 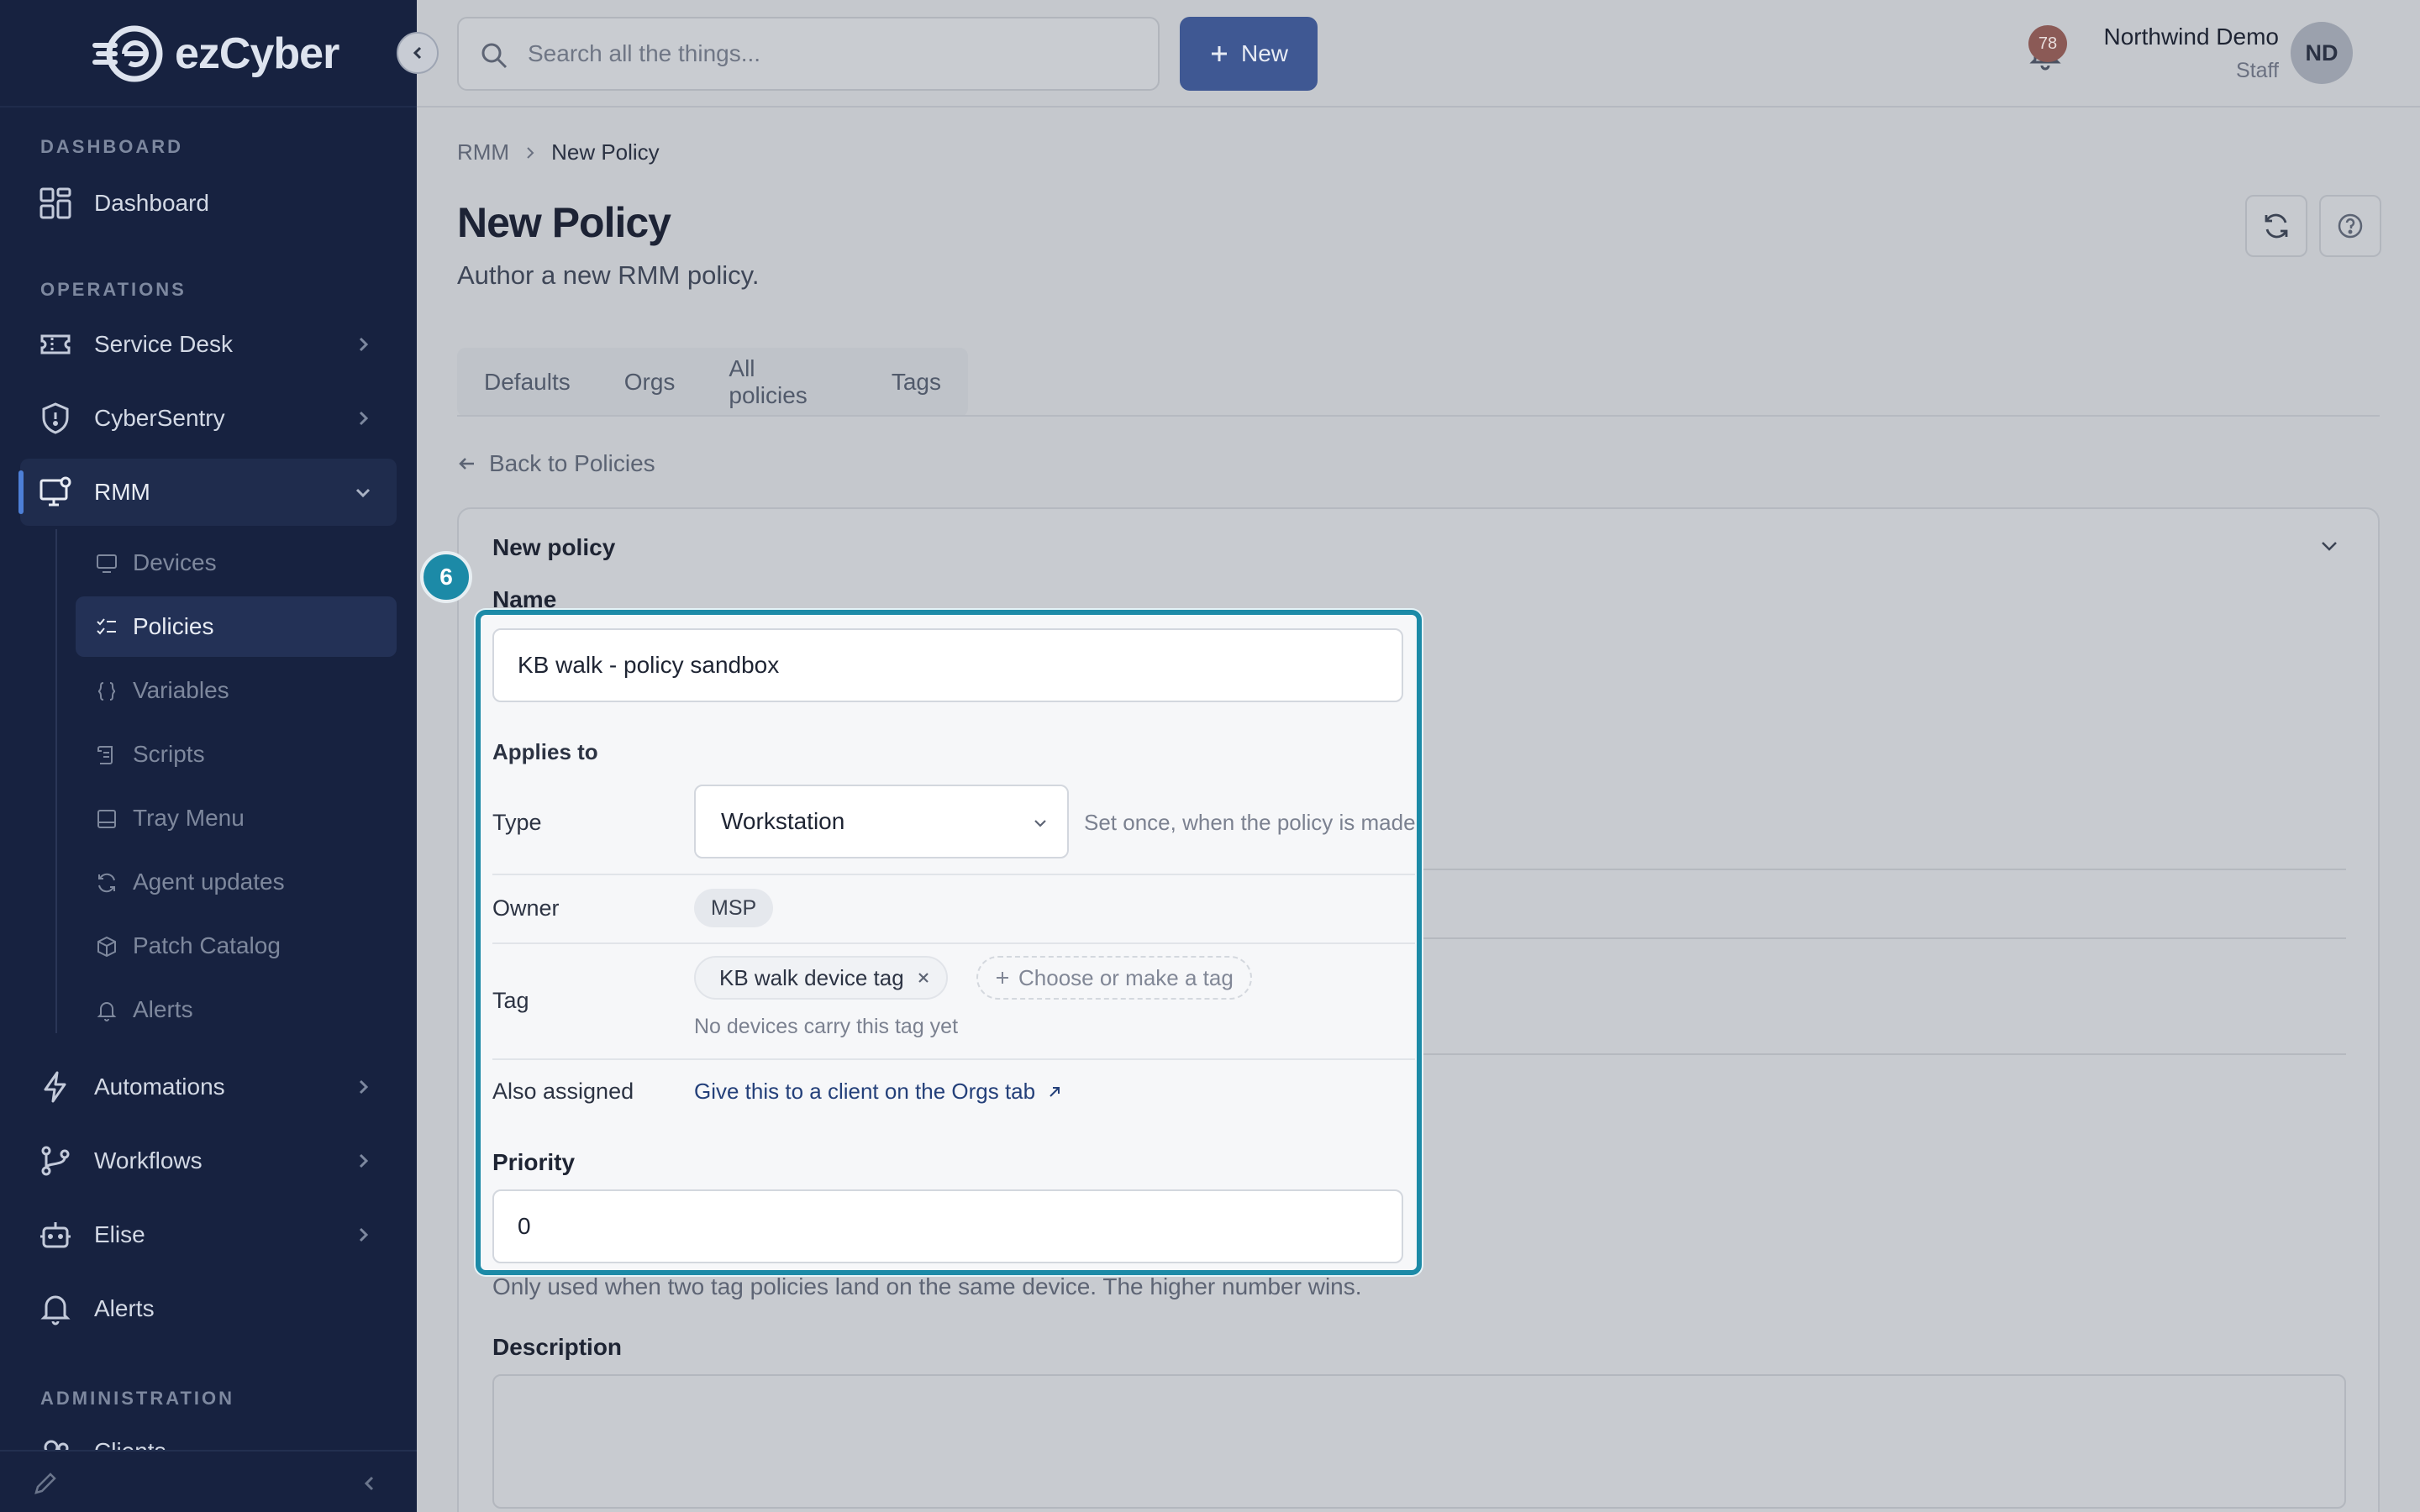 I want to click on sidebar-item-alerts: Alerts, so click(x=208, y=1308).